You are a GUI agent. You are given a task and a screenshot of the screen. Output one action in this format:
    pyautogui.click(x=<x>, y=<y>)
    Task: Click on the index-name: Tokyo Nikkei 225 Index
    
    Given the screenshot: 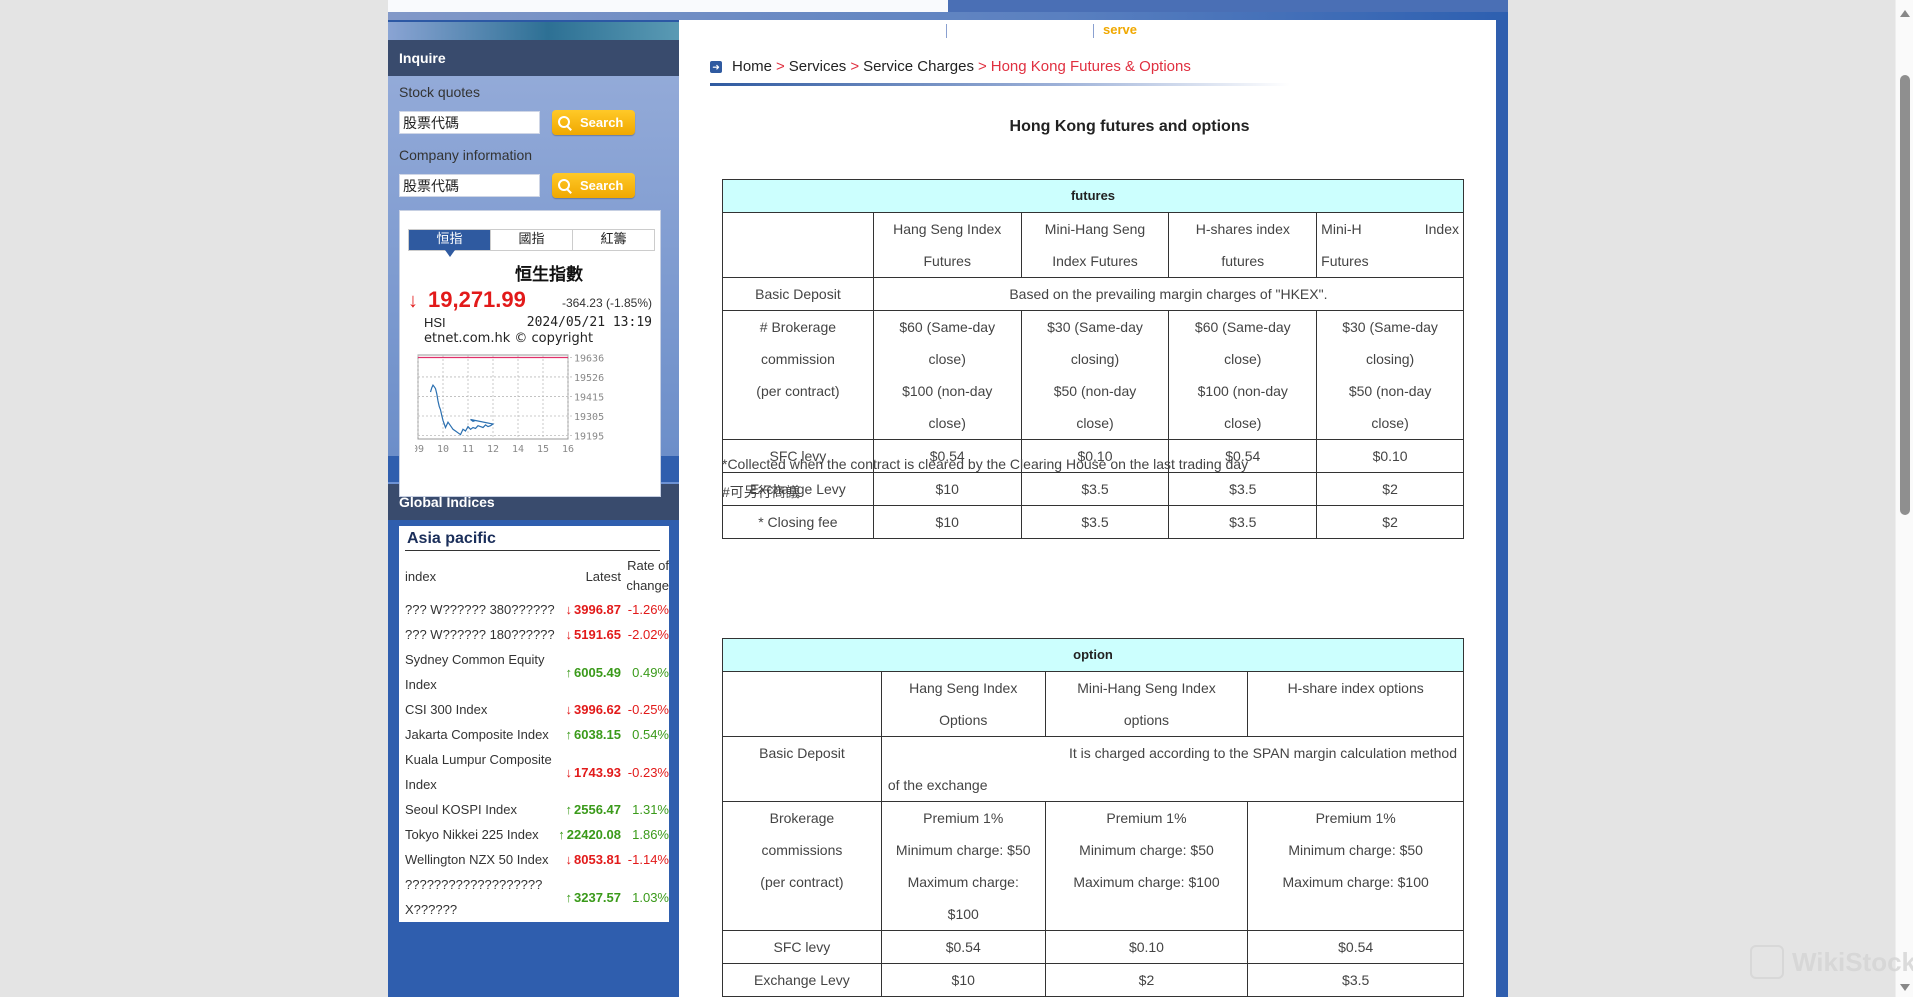 What is the action you would take?
    pyautogui.click(x=472, y=834)
    